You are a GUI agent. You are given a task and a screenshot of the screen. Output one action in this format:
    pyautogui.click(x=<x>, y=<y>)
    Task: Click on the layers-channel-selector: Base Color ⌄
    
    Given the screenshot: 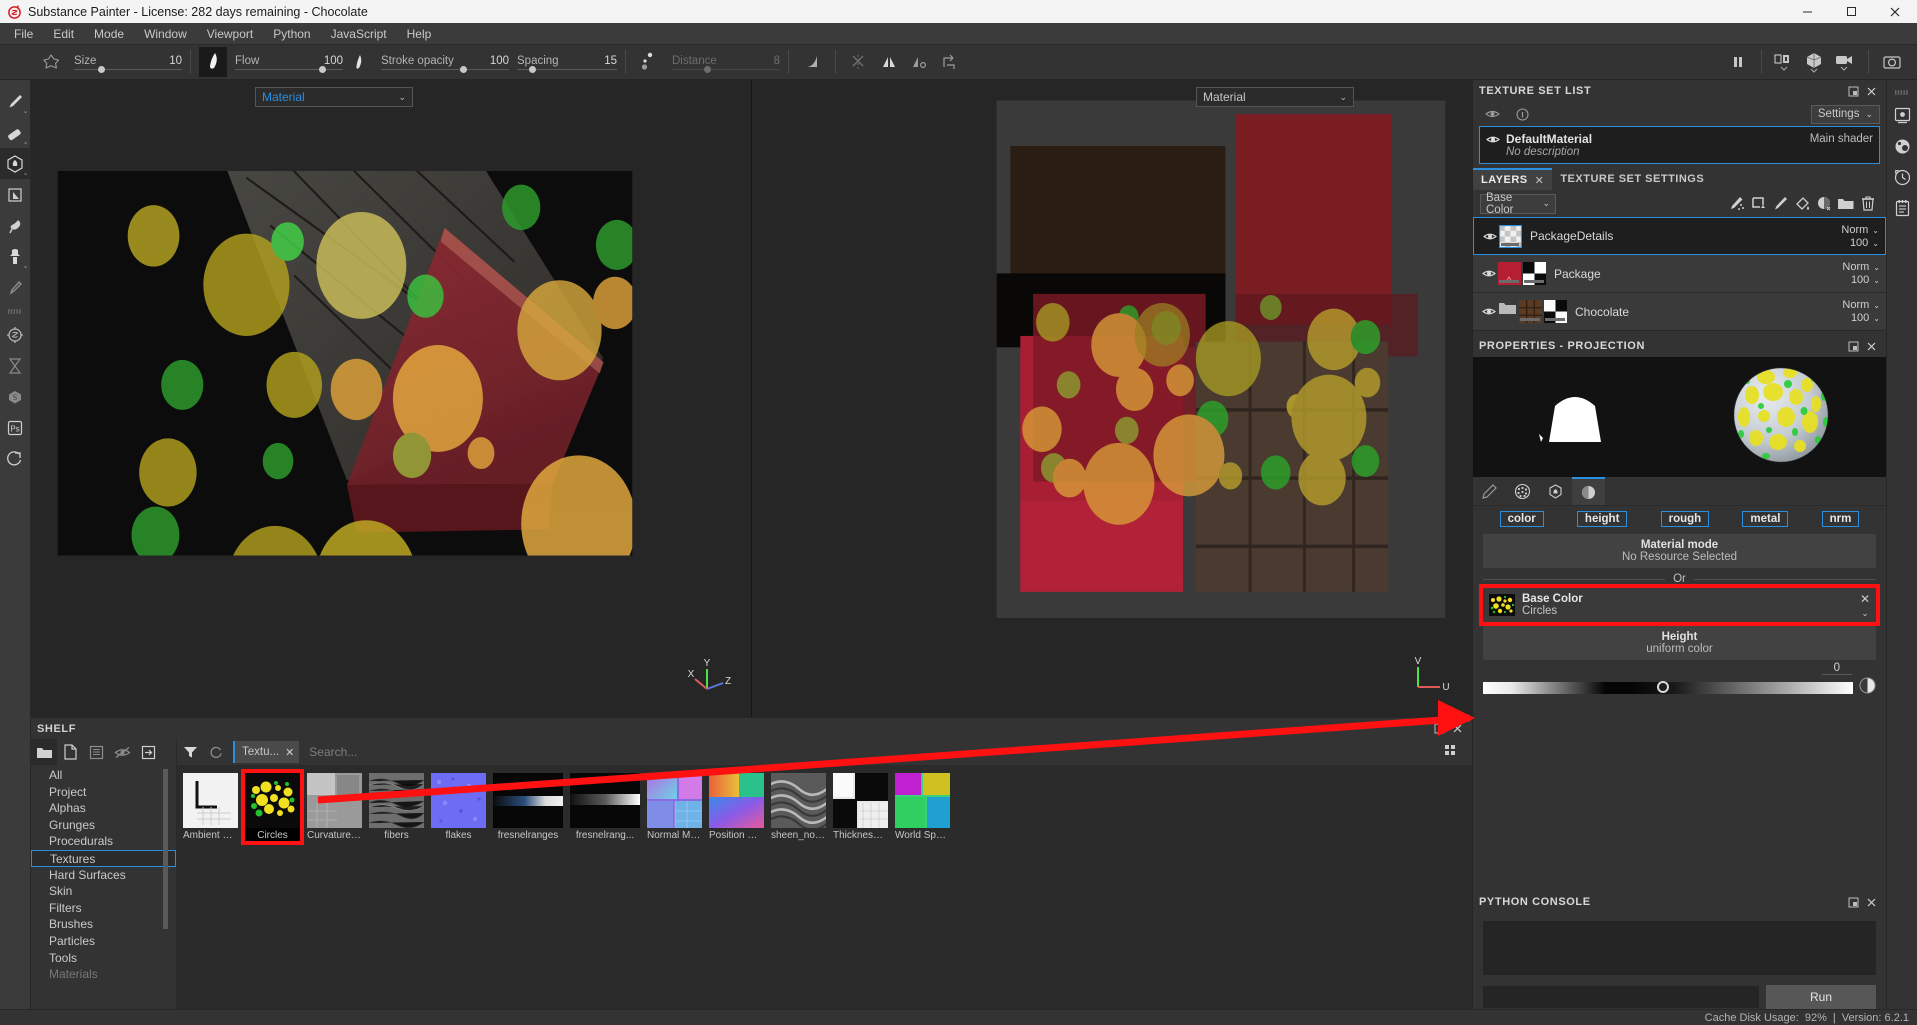 What is the action you would take?
    pyautogui.click(x=1518, y=204)
    